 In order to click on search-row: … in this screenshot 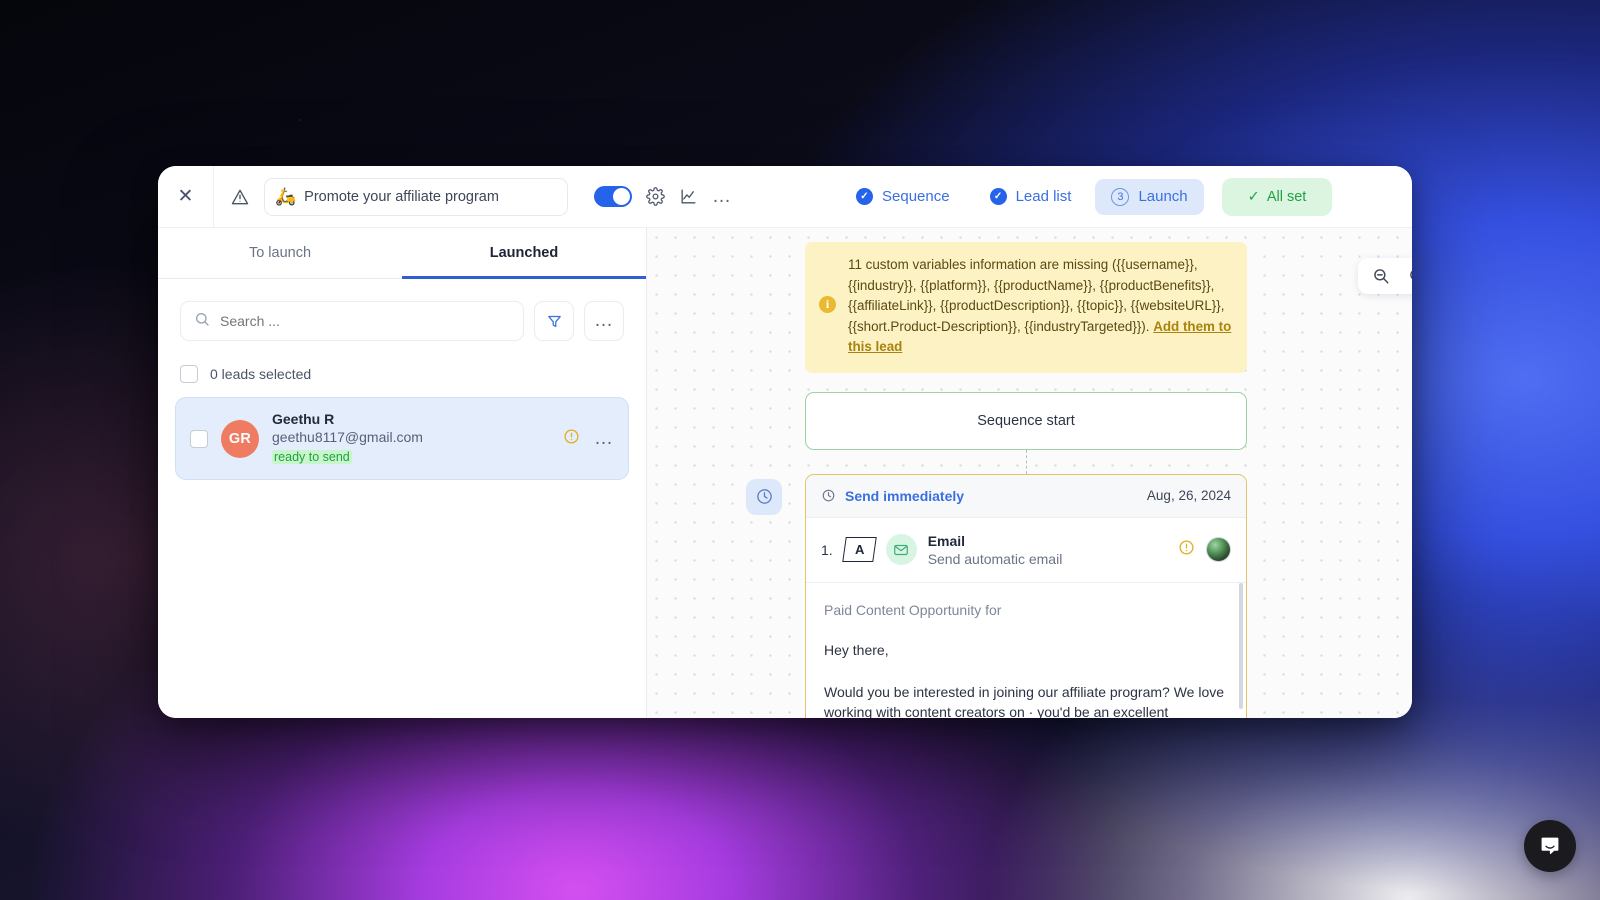, I will do `click(402, 310)`.